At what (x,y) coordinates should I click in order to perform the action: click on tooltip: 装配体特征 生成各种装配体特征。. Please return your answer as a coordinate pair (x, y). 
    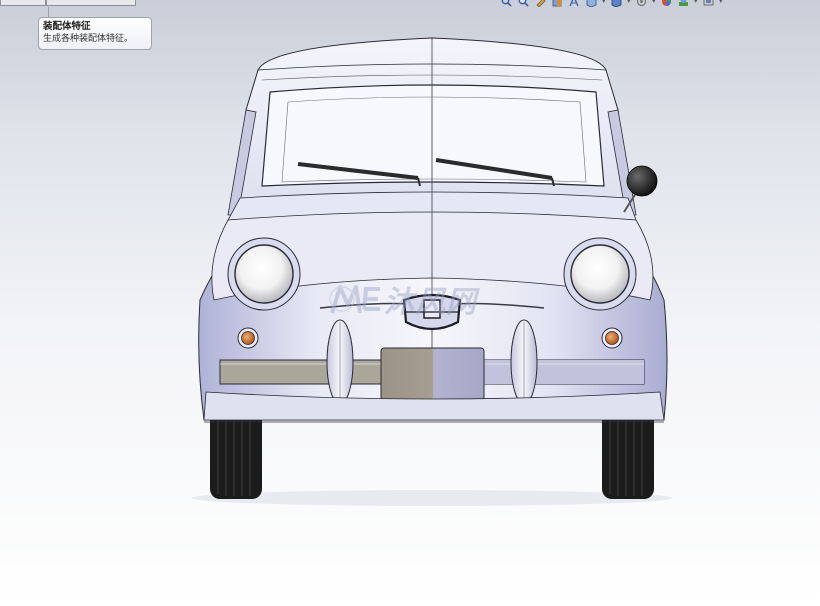
    Looking at the image, I should click on (95, 33).